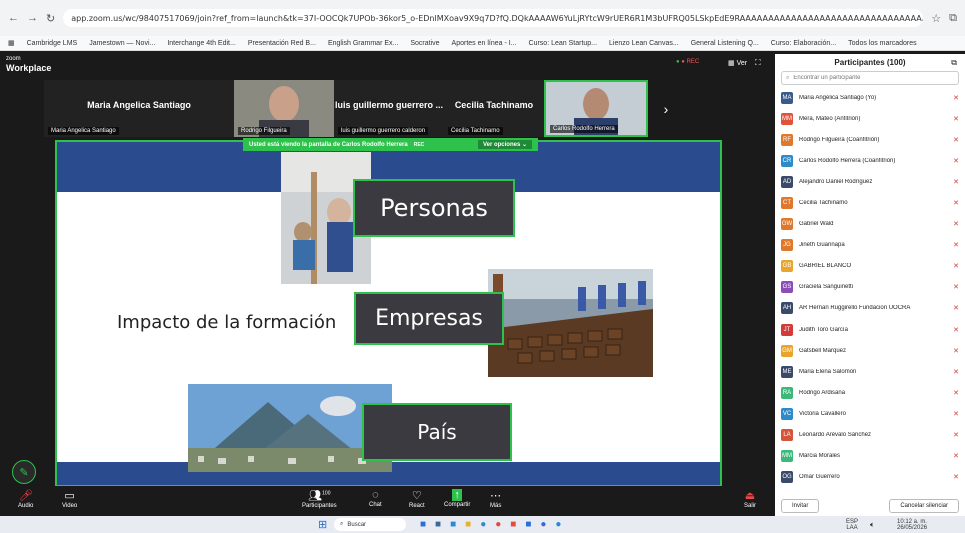 This screenshot has width=965, height=533. What do you see at coordinates (870, 287) in the screenshot?
I see `participant-row: GS Graciela Sanguinetti ✕` at bounding box center [870, 287].